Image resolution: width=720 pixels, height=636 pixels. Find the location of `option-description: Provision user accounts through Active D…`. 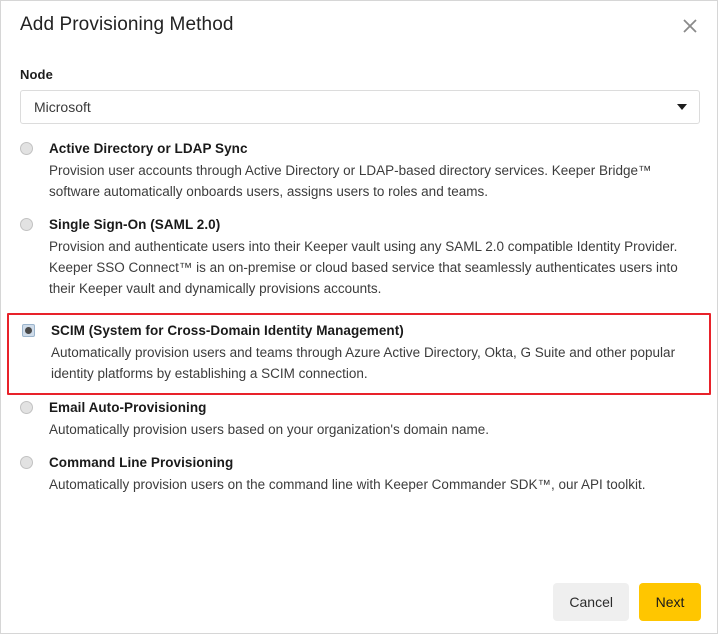

option-description: Provision user accounts through Active D… is located at coordinates (350, 181).